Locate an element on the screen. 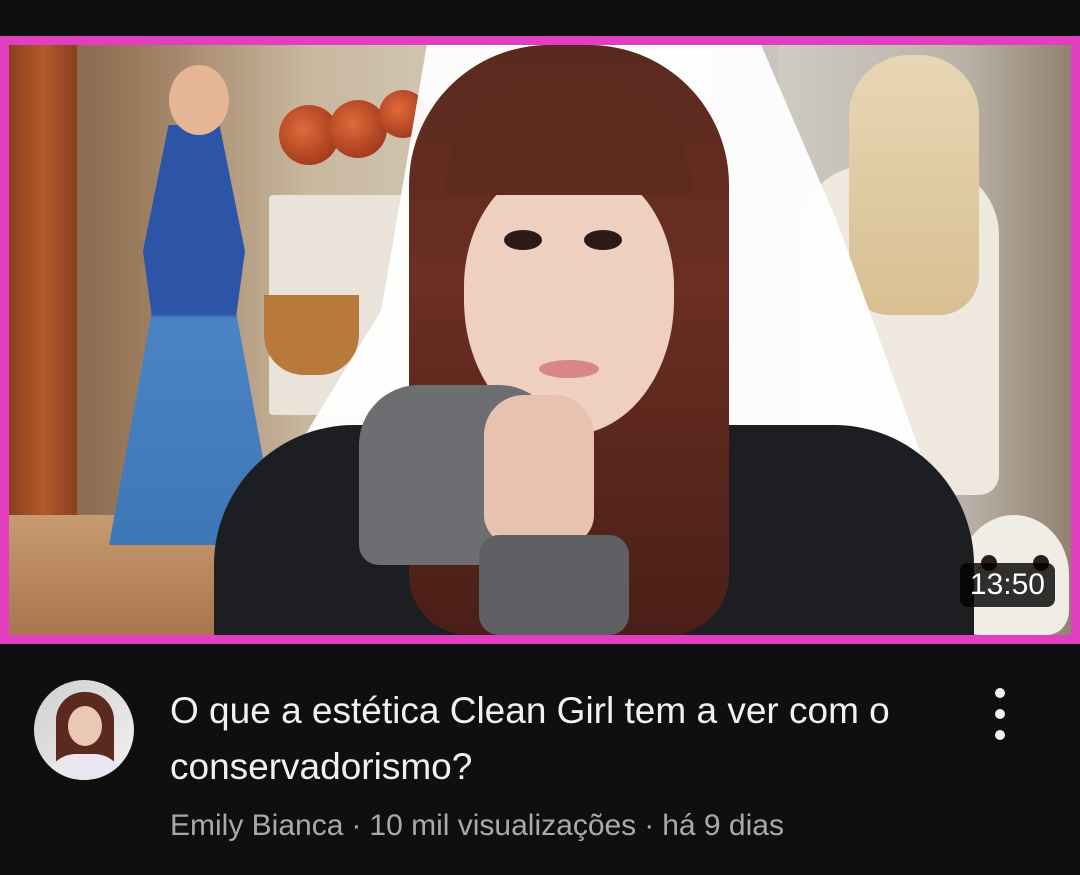 The image size is (1080, 875). view-count: 10 mil visualizações is located at coordinates (503, 825).